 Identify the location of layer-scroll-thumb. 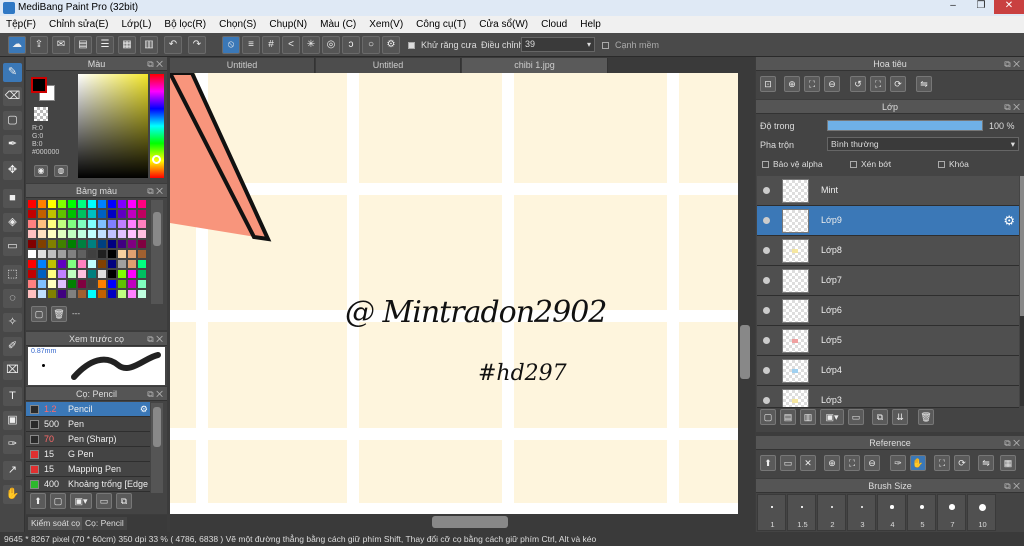
(1022, 246).